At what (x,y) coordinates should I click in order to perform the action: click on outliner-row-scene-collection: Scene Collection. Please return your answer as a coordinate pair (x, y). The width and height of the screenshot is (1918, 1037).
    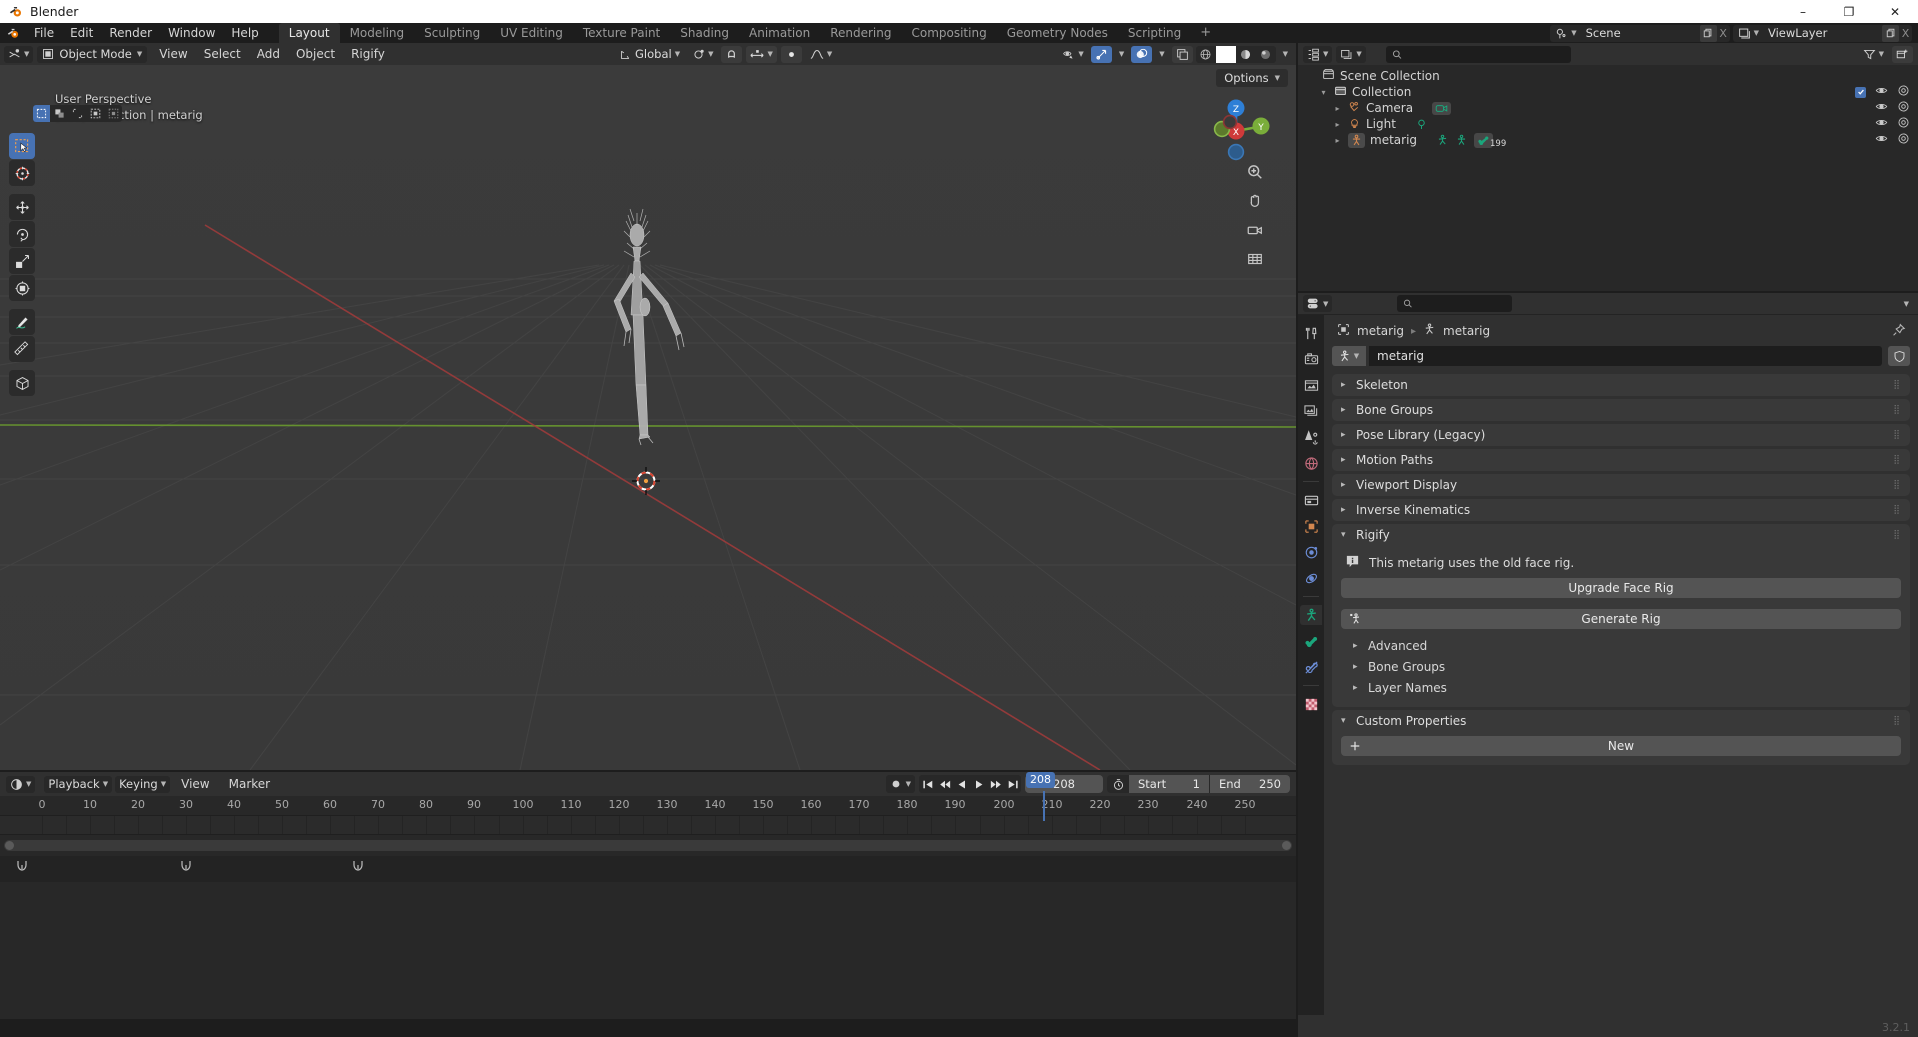
    Looking at the image, I should click on (1608, 76).